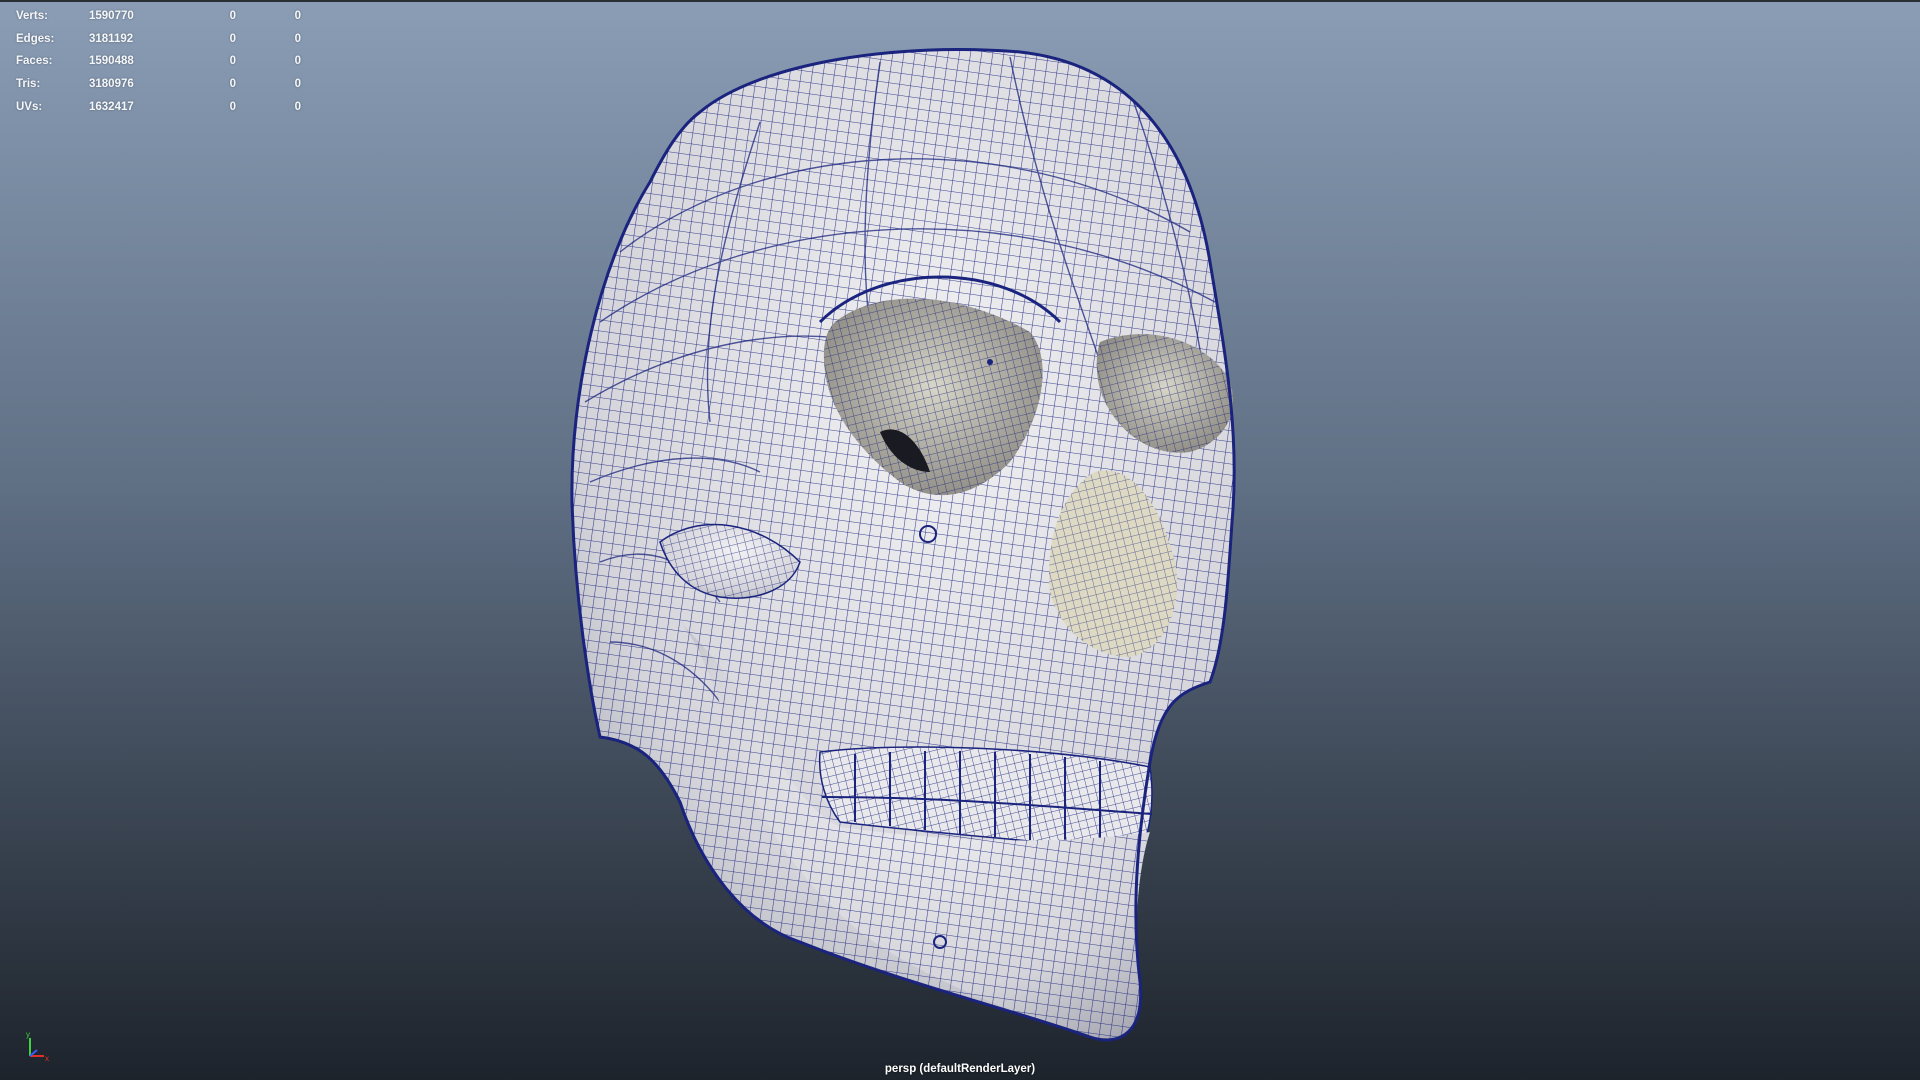 The height and width of the screenshot is (1080, 1920). What do you see at coordinates (111, 61) in the screenshot?
I see `hud-value: 1590488` at bounding box center [111, 61].